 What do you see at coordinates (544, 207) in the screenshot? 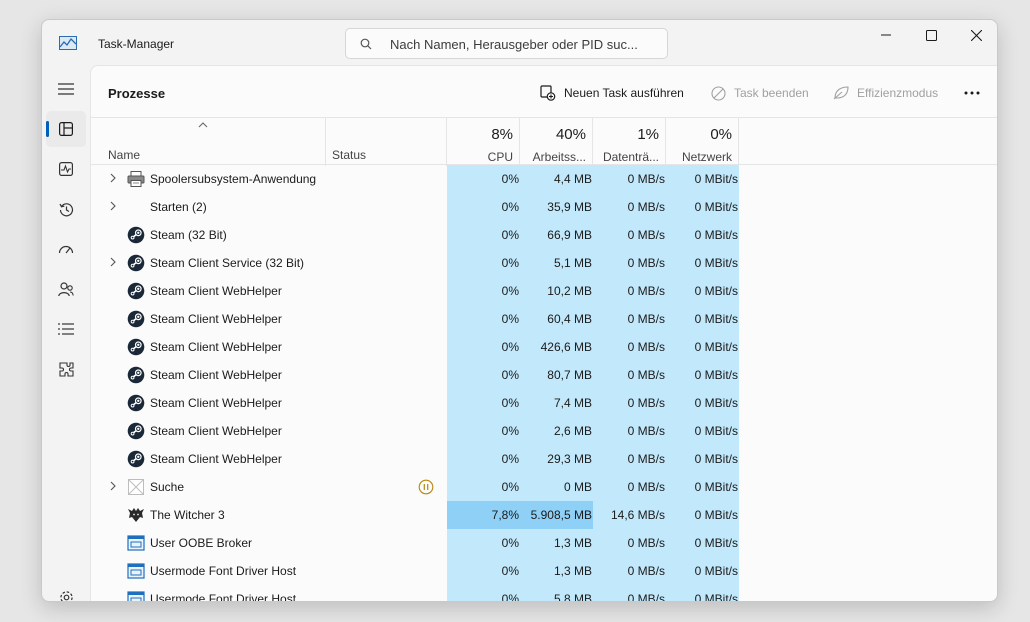
I see `process-row: Starten (2) 0% 35,9 MB 0 MB/s 0 MBit/s` at bounding box center [544, 207].